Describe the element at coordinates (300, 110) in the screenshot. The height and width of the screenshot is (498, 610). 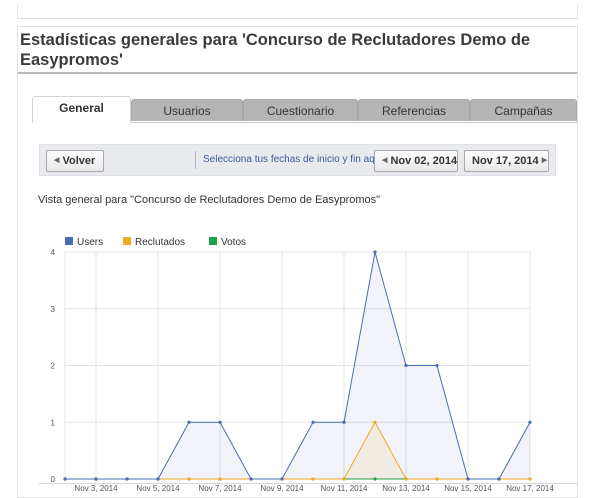
I see `tab-cuestionario: Cuestionario` at that location.